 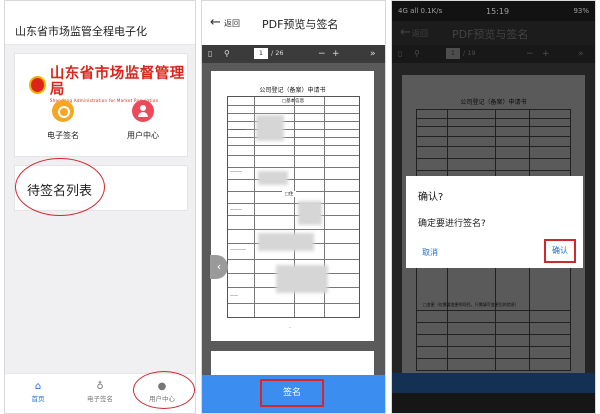 What do you see at coordinates (38, 386) in the screenshot?
I see `home-icon: ⌂` at bounding box center [38, 386].